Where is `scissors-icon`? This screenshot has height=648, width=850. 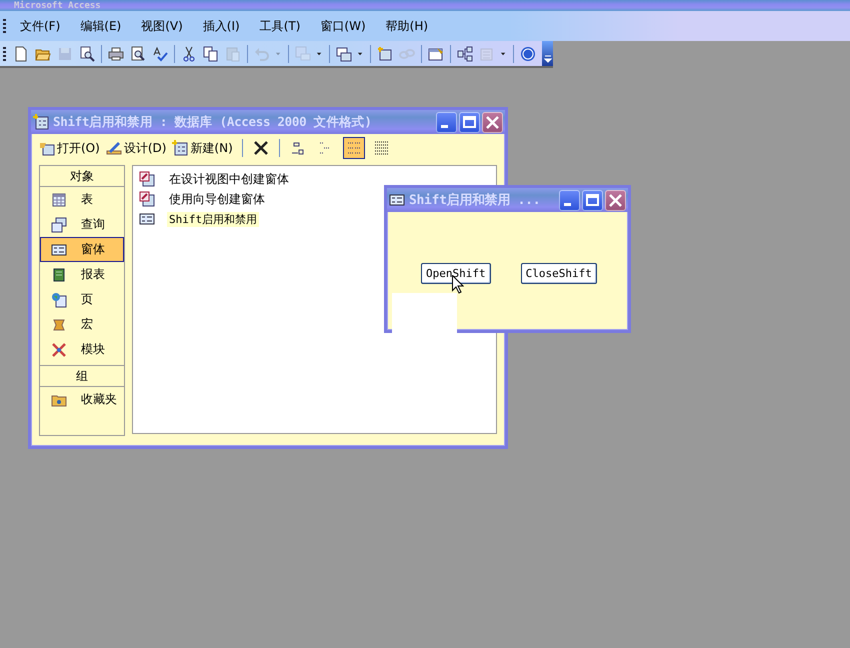 scissors-icon is located at coordinates (189, 54).